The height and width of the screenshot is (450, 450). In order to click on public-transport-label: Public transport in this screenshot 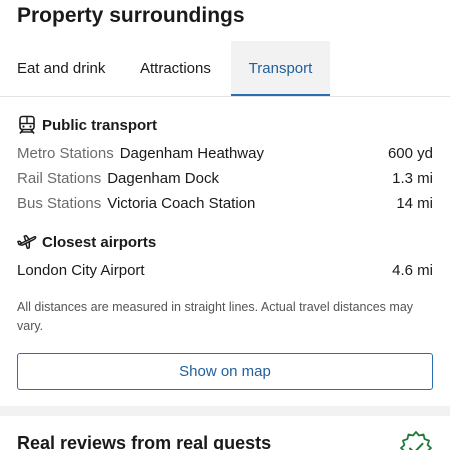, I will do `click(100, 125)`.